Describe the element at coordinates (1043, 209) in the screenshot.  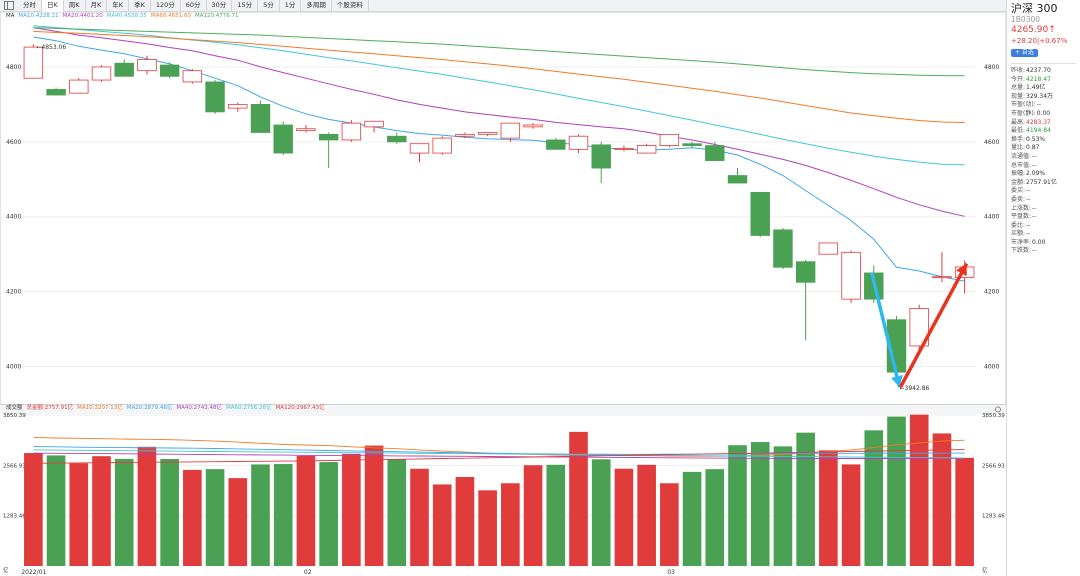
I see `quote-stat-row: 上涨数: --` at that location.